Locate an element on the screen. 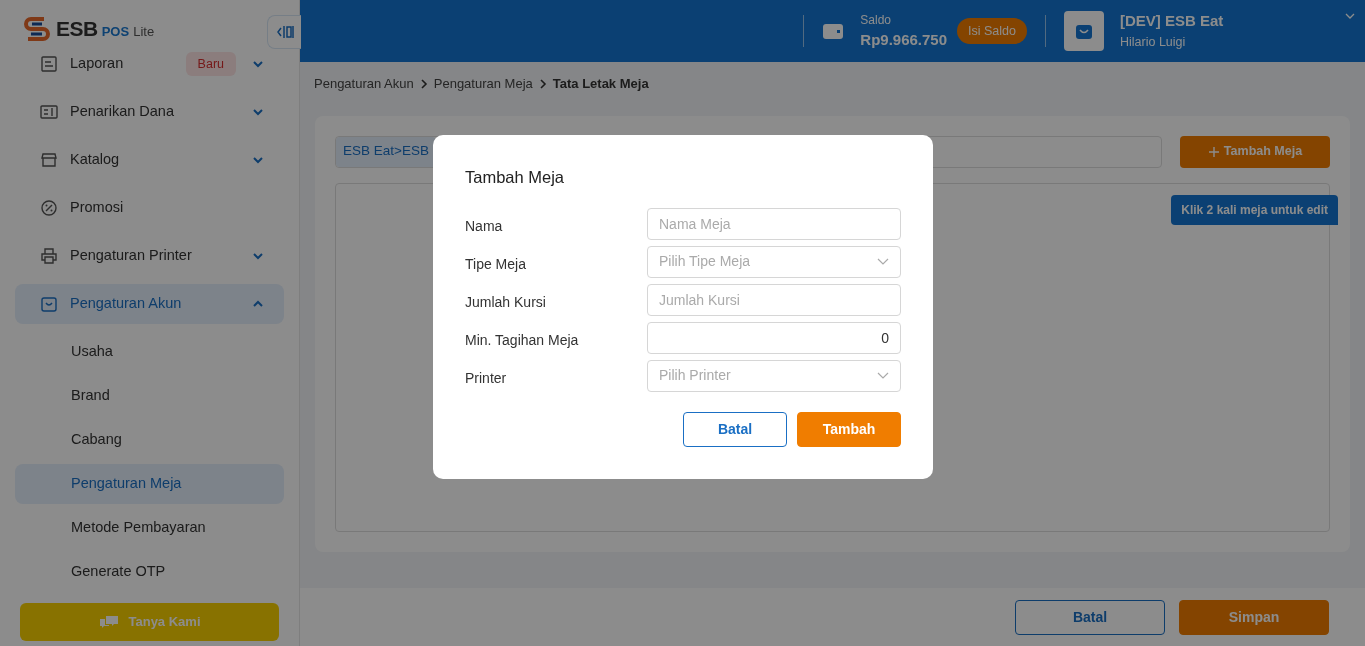 This screenshot has width=1365, height=646. sidebar-subitem: Cabang is located at coordinates (149, 440).